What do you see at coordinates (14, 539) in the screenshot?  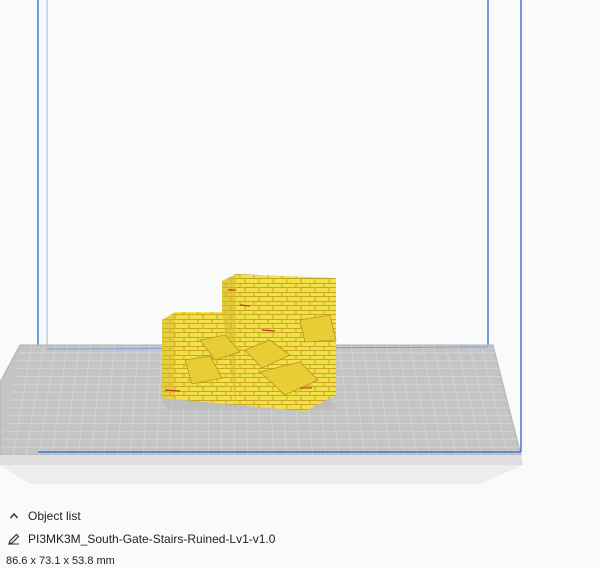 I see `pencil-icon` at bounding box center [14, 539].